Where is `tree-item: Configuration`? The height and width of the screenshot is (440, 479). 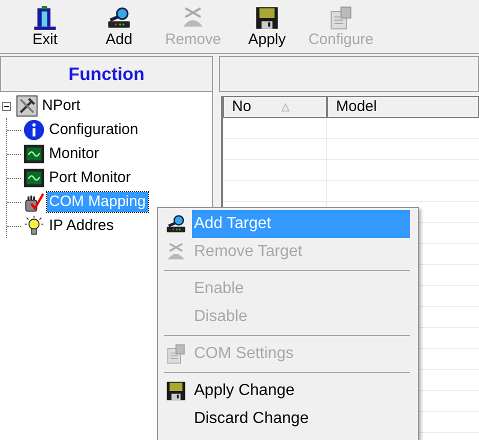
tree-item: Configuration is located at coordinates (93, 130).